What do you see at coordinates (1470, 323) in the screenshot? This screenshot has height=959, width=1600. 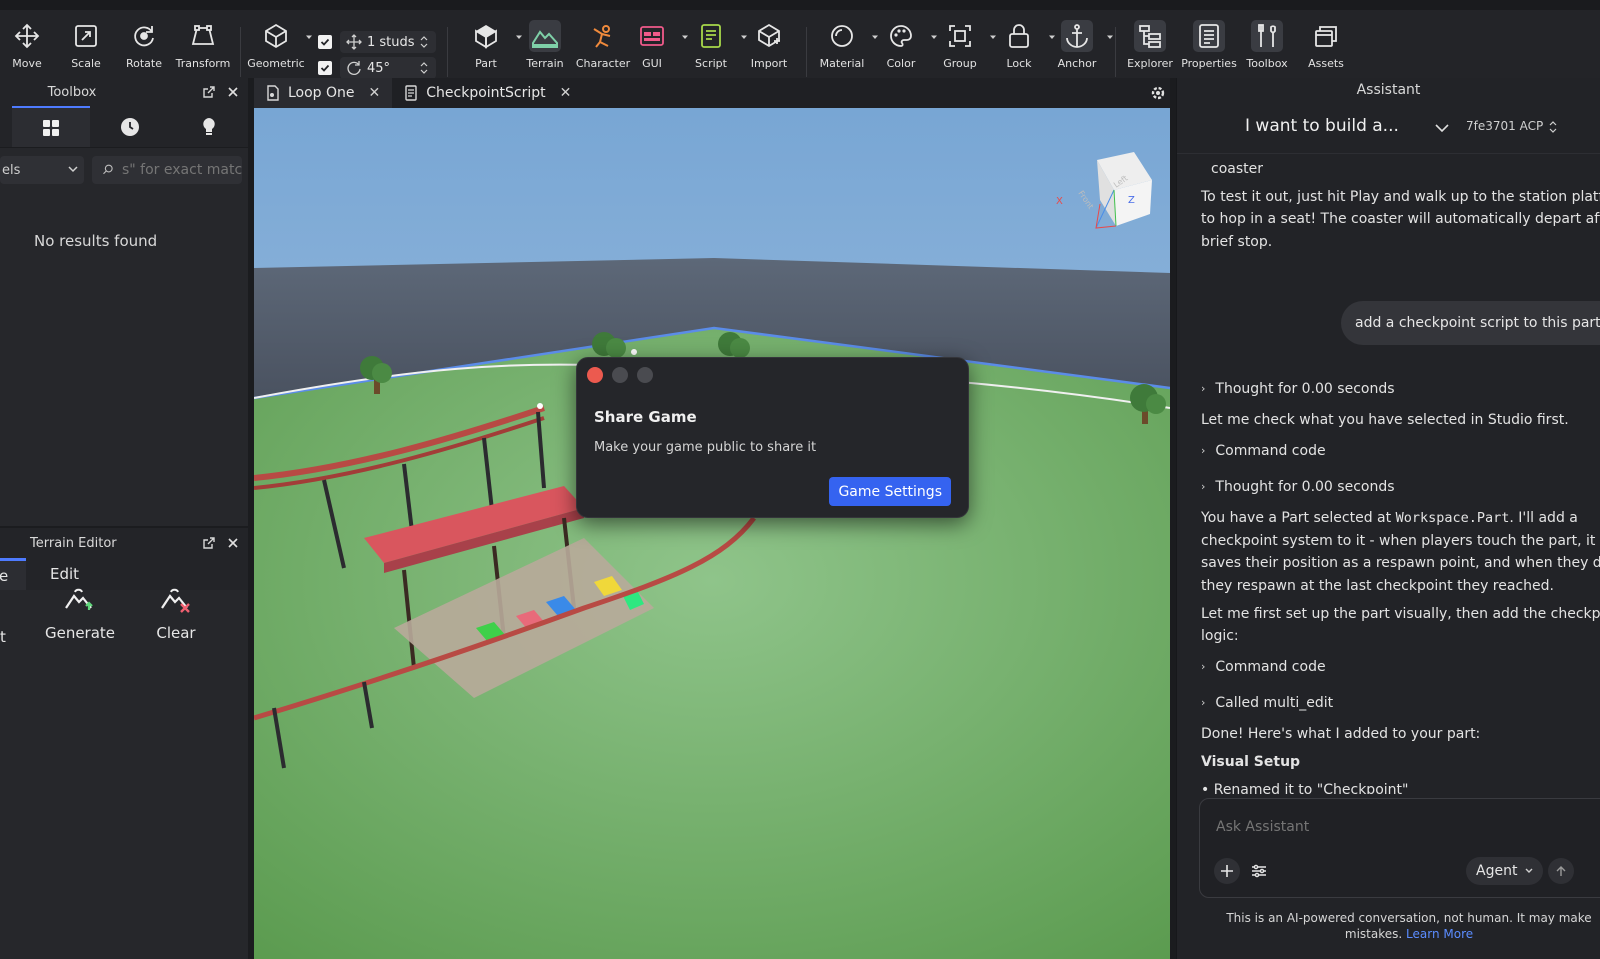 I see `user-message-bubble: add a checkpoint script to this part` at bounding box center [1470, 323].